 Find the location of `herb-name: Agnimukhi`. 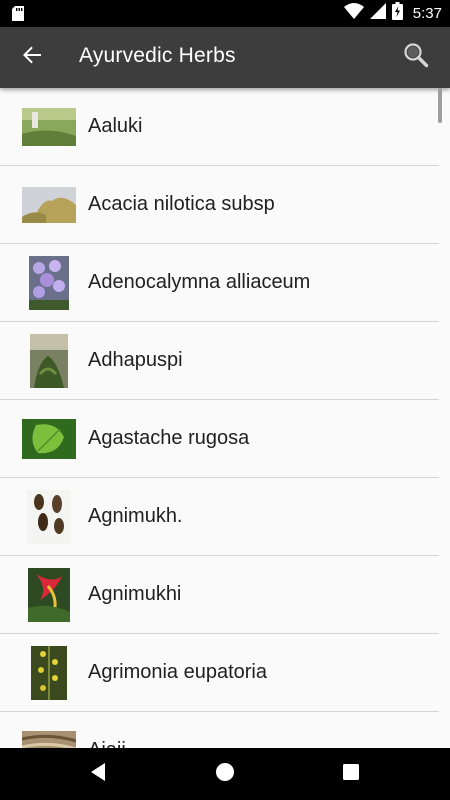

herb-name: Agnimukhi is located at coordinates (135, 594).